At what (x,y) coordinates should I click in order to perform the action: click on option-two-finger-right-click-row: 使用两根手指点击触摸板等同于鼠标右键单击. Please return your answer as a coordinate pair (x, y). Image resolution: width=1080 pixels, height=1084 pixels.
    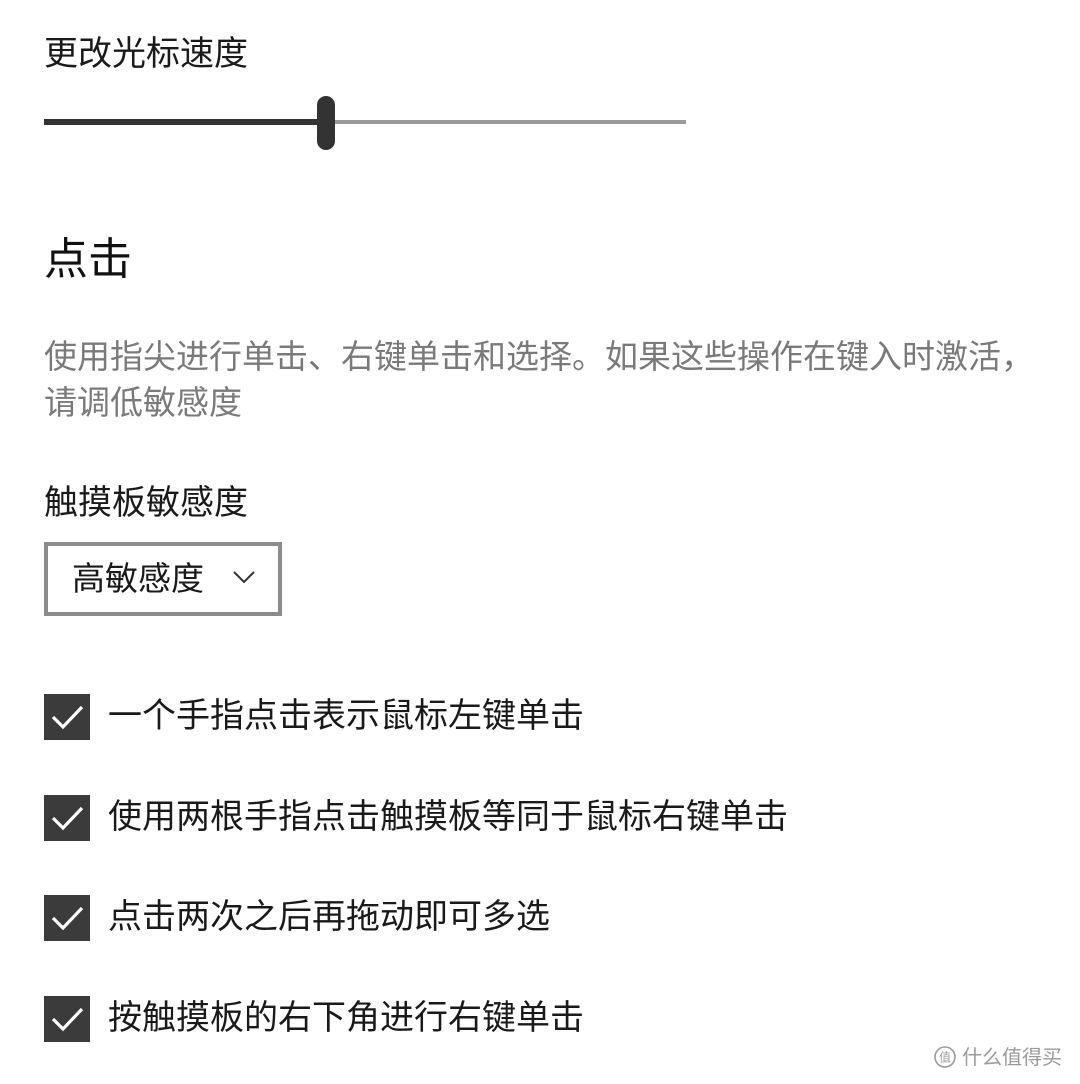
    Looking at the image, I should click on (534, 819).